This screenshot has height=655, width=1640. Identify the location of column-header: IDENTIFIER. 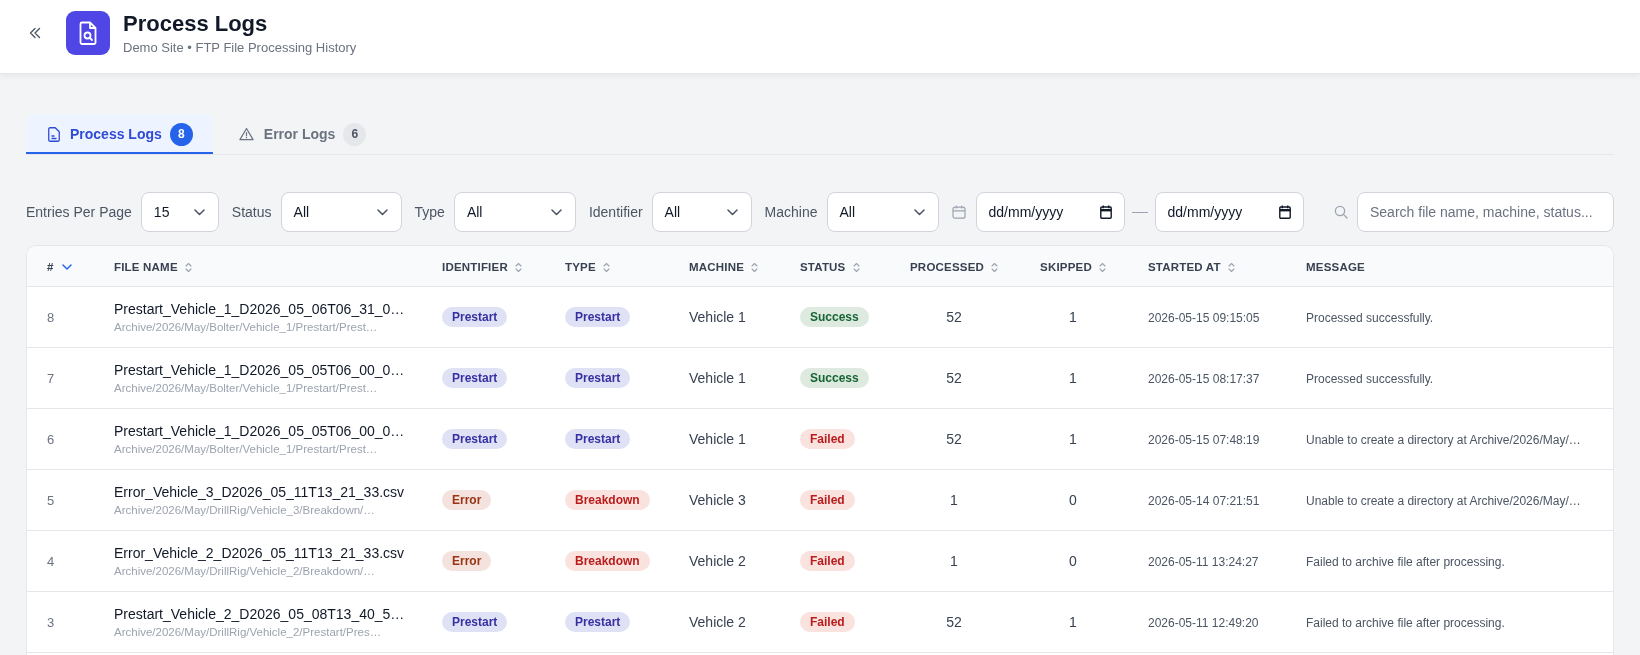
(482, 267).